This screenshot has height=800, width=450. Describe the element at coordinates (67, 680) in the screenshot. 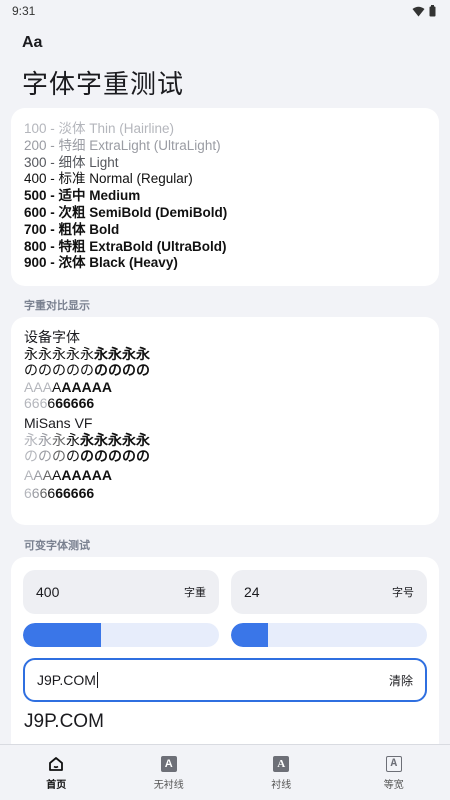

I see `sample-text-field: J9P.COM` at that location.